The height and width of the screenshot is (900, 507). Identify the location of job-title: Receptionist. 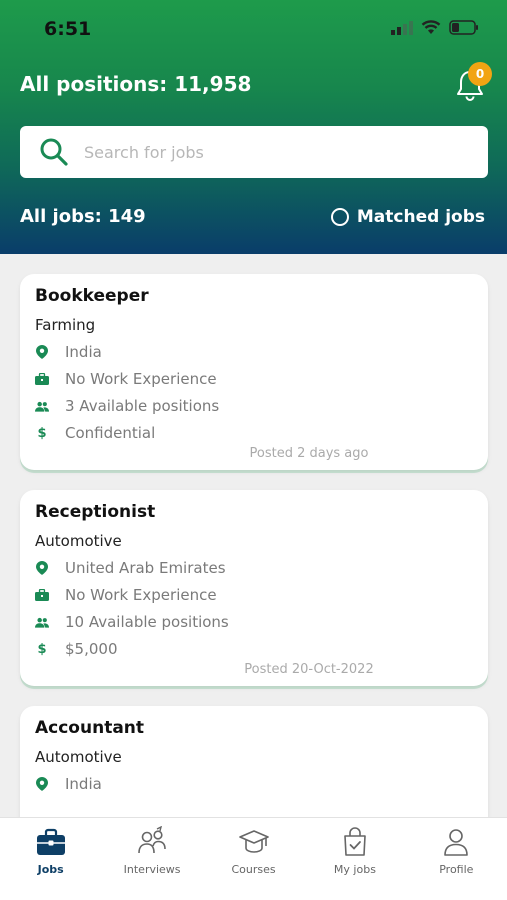
(95, 512).